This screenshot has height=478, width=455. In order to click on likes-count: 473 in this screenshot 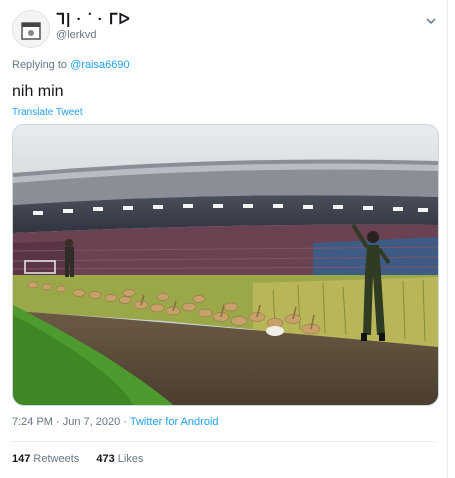, I will do `click(105, 459)`.